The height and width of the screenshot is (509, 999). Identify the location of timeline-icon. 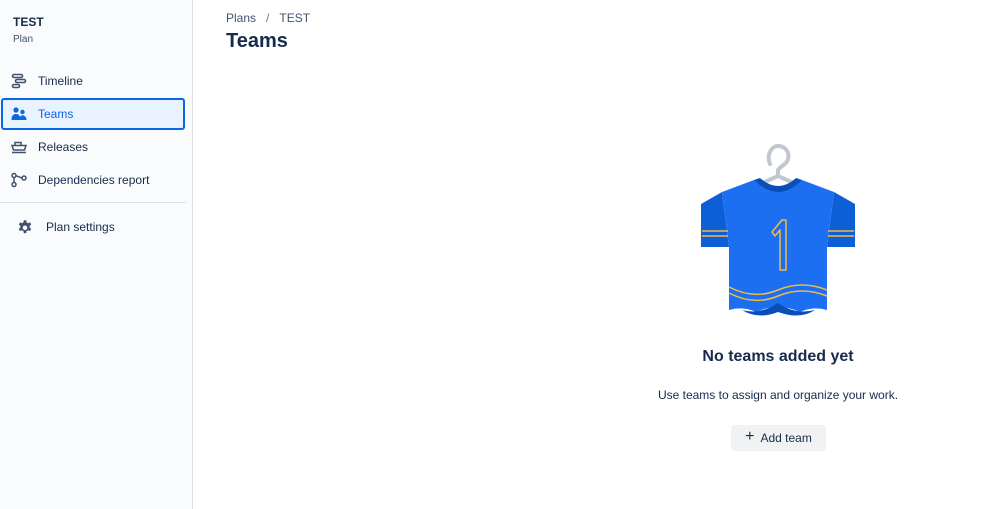
(19, 81).